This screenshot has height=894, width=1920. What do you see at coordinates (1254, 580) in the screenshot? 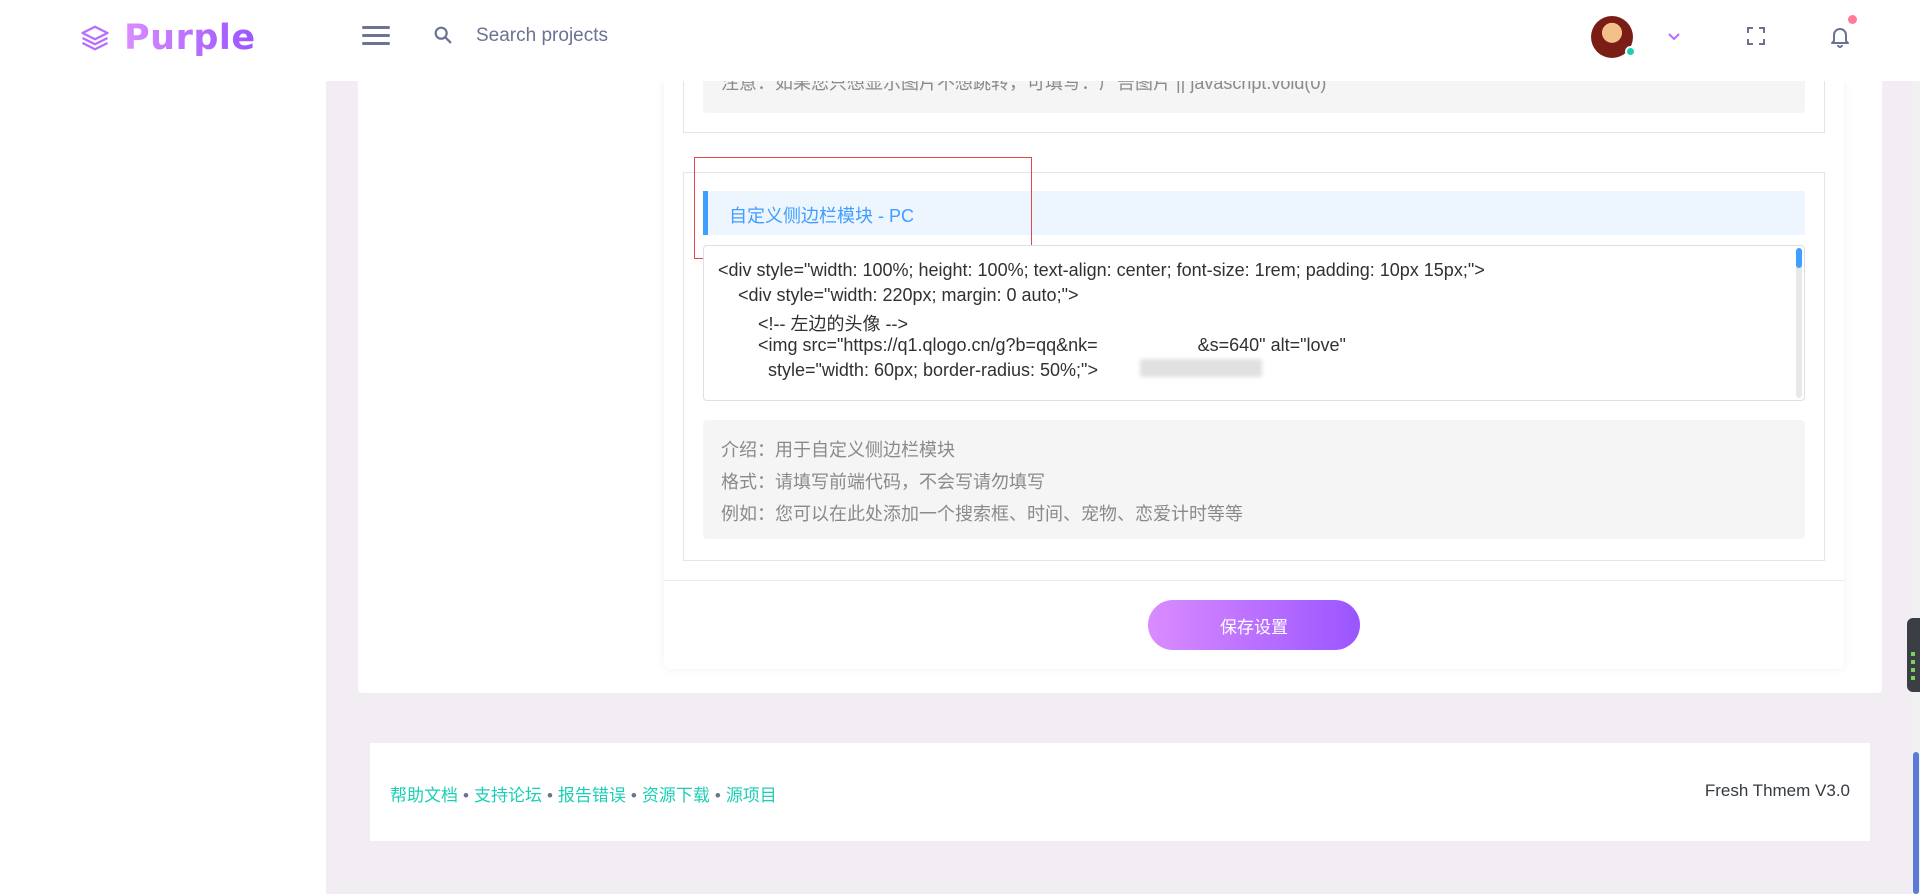
I see `form-divider` at bounding box center [1254, 580].